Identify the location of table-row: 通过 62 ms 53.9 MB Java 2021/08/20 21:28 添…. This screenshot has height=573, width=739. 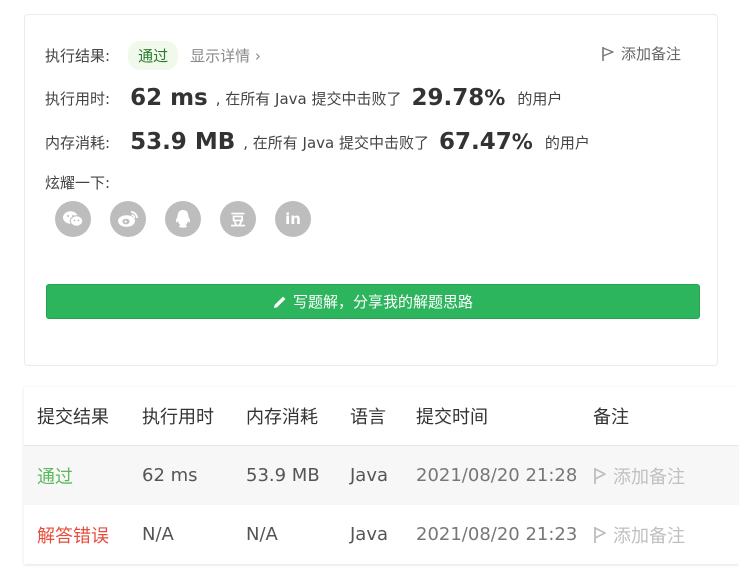
(381, 476).